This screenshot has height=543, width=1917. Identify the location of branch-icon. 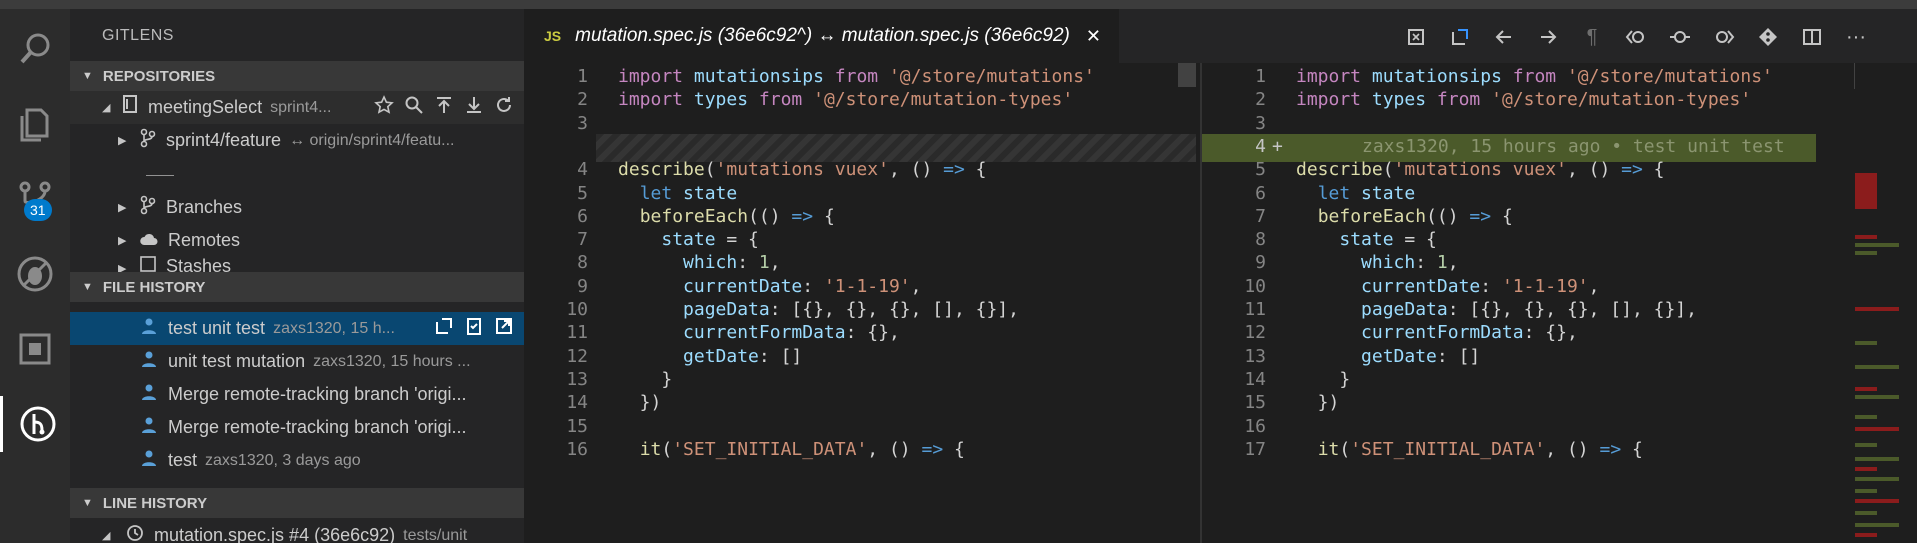
(148, 207).